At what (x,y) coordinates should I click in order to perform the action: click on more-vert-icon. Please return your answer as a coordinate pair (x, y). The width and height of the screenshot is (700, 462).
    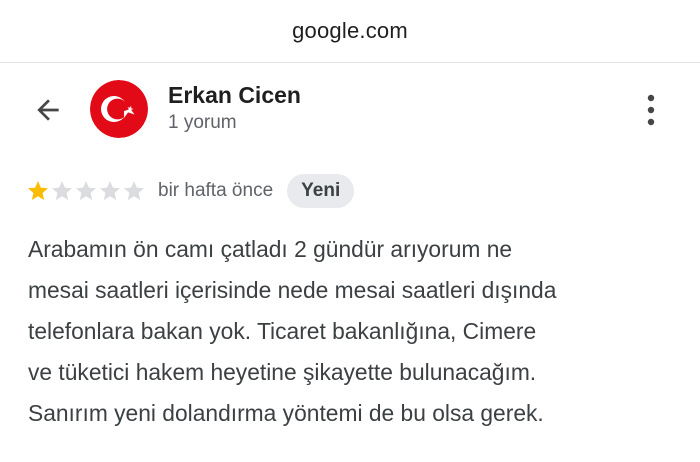
    Looking at the image, I should click on (651, 110).